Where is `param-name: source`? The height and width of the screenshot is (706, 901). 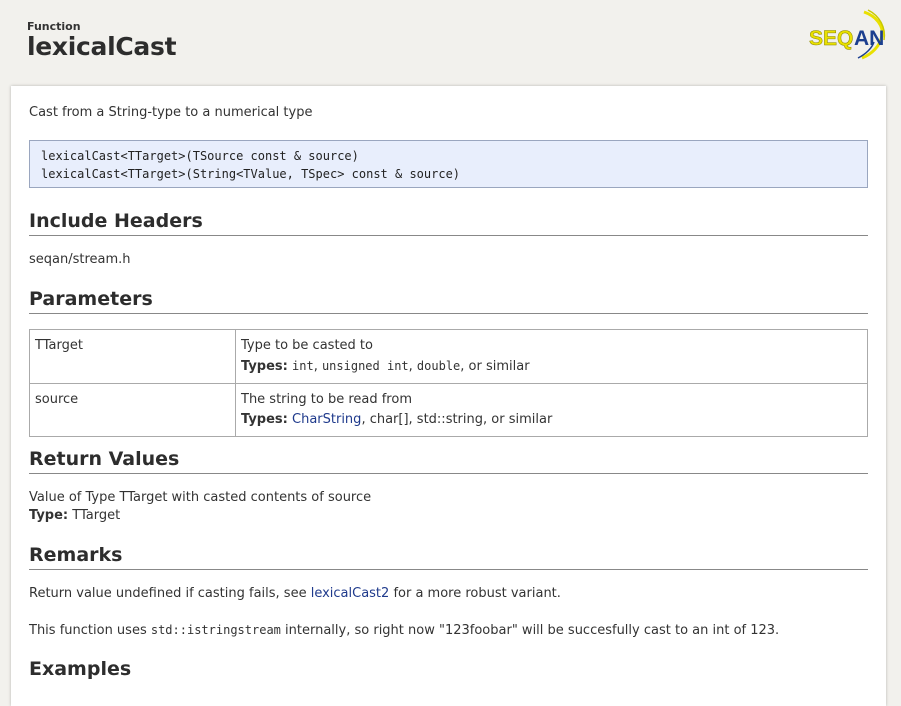 param-name: source is located at coordinates (132, 410).